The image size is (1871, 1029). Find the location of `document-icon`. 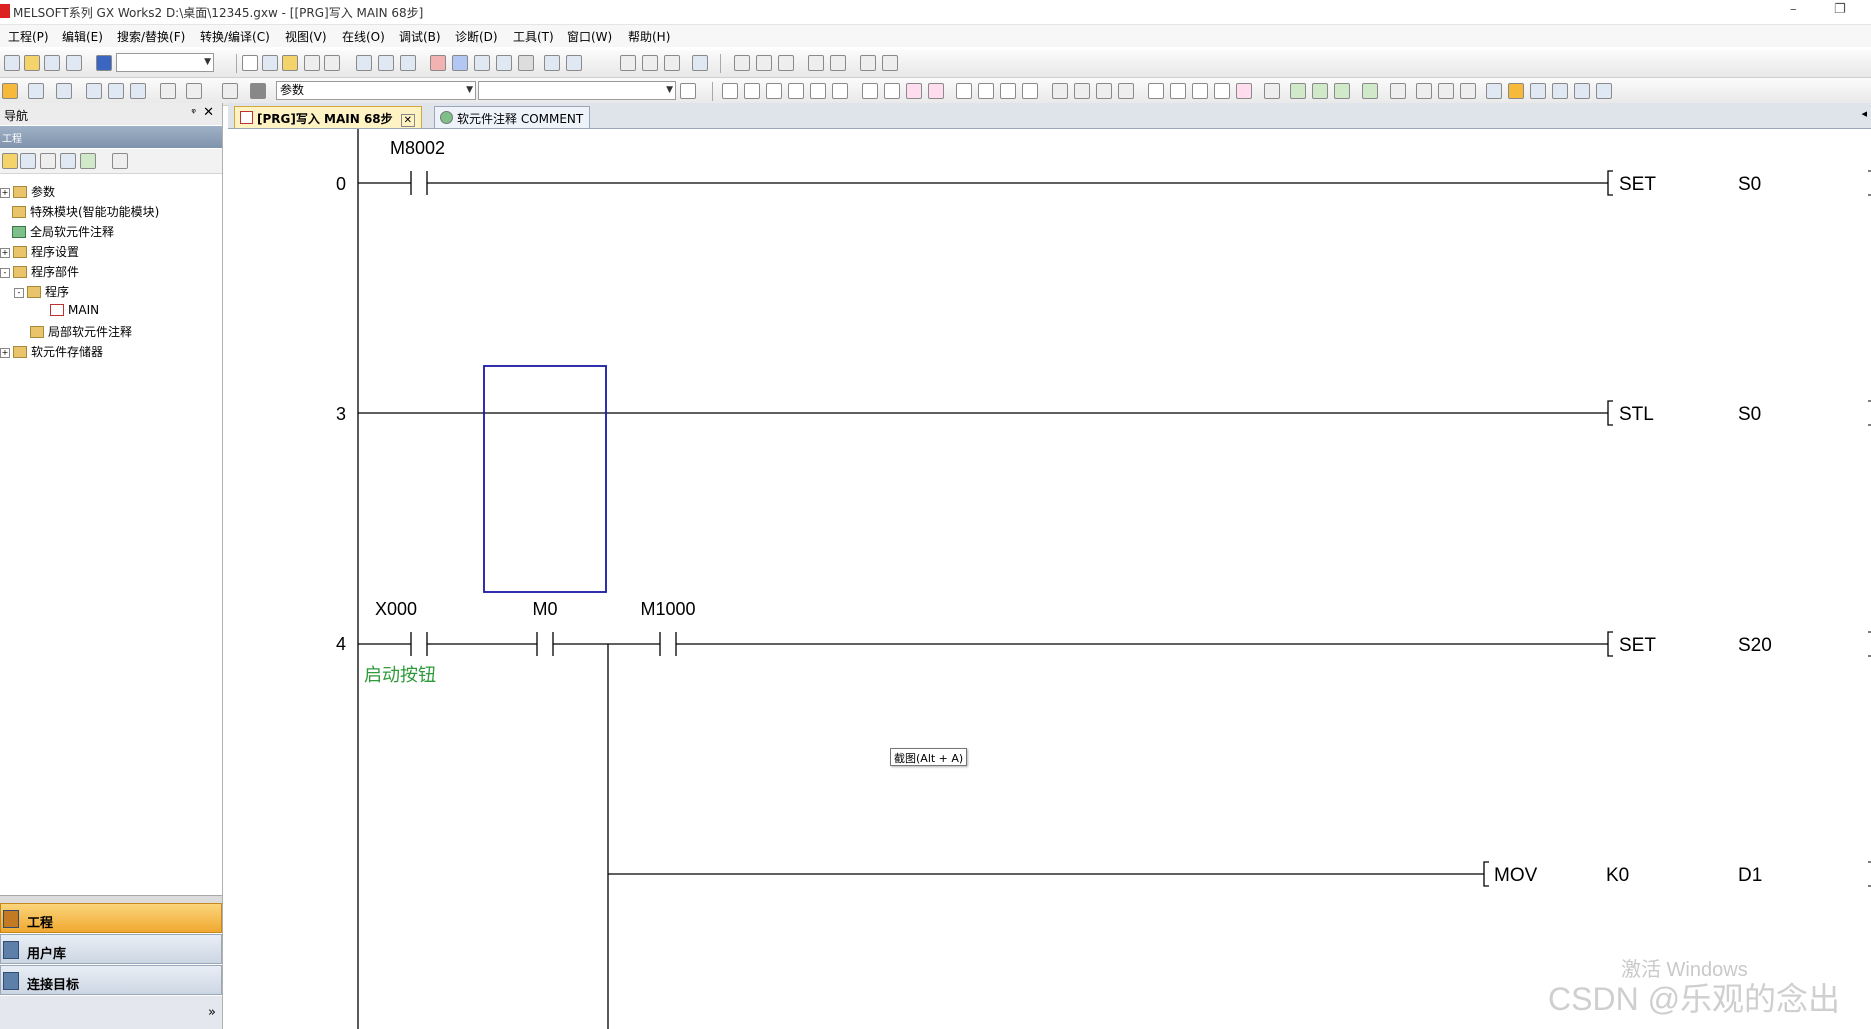

document-icon is located at coordinates (688, 91).